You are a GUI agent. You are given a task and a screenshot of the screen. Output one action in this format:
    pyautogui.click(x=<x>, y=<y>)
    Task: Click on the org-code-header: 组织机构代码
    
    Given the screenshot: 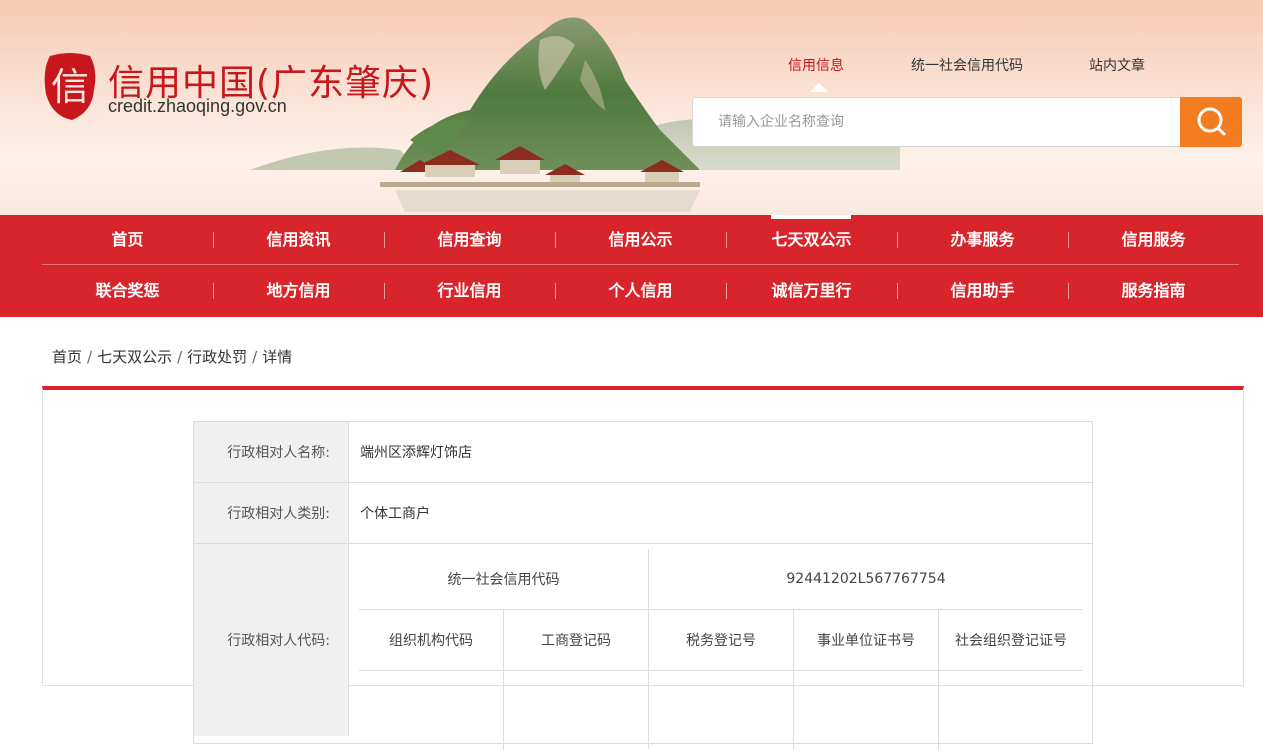 What is the action you would take?
    pyautogui.click(x=431, y=641)
    